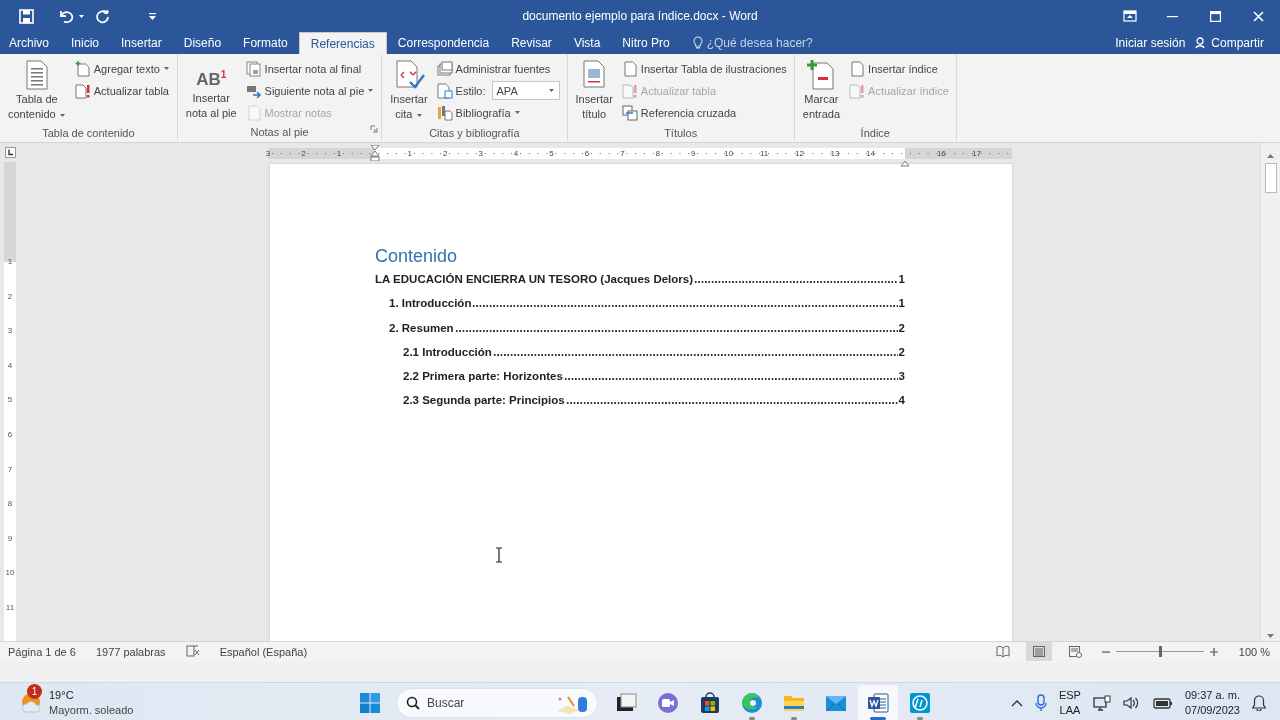 The width and height of the screenshot is (1280, 720). Describe the element at coordinates (1101, 702) in the screenshot. I see `network-icon` at that location.